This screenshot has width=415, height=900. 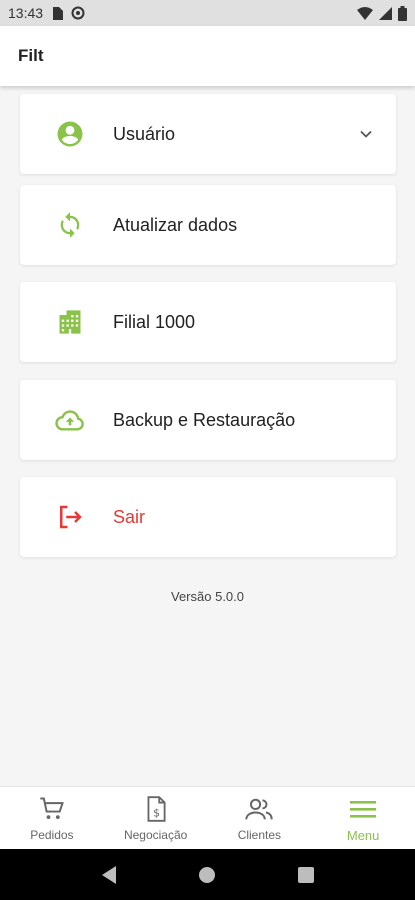 I want to click on cloud-upload-icon, so click(x=70, y=420).